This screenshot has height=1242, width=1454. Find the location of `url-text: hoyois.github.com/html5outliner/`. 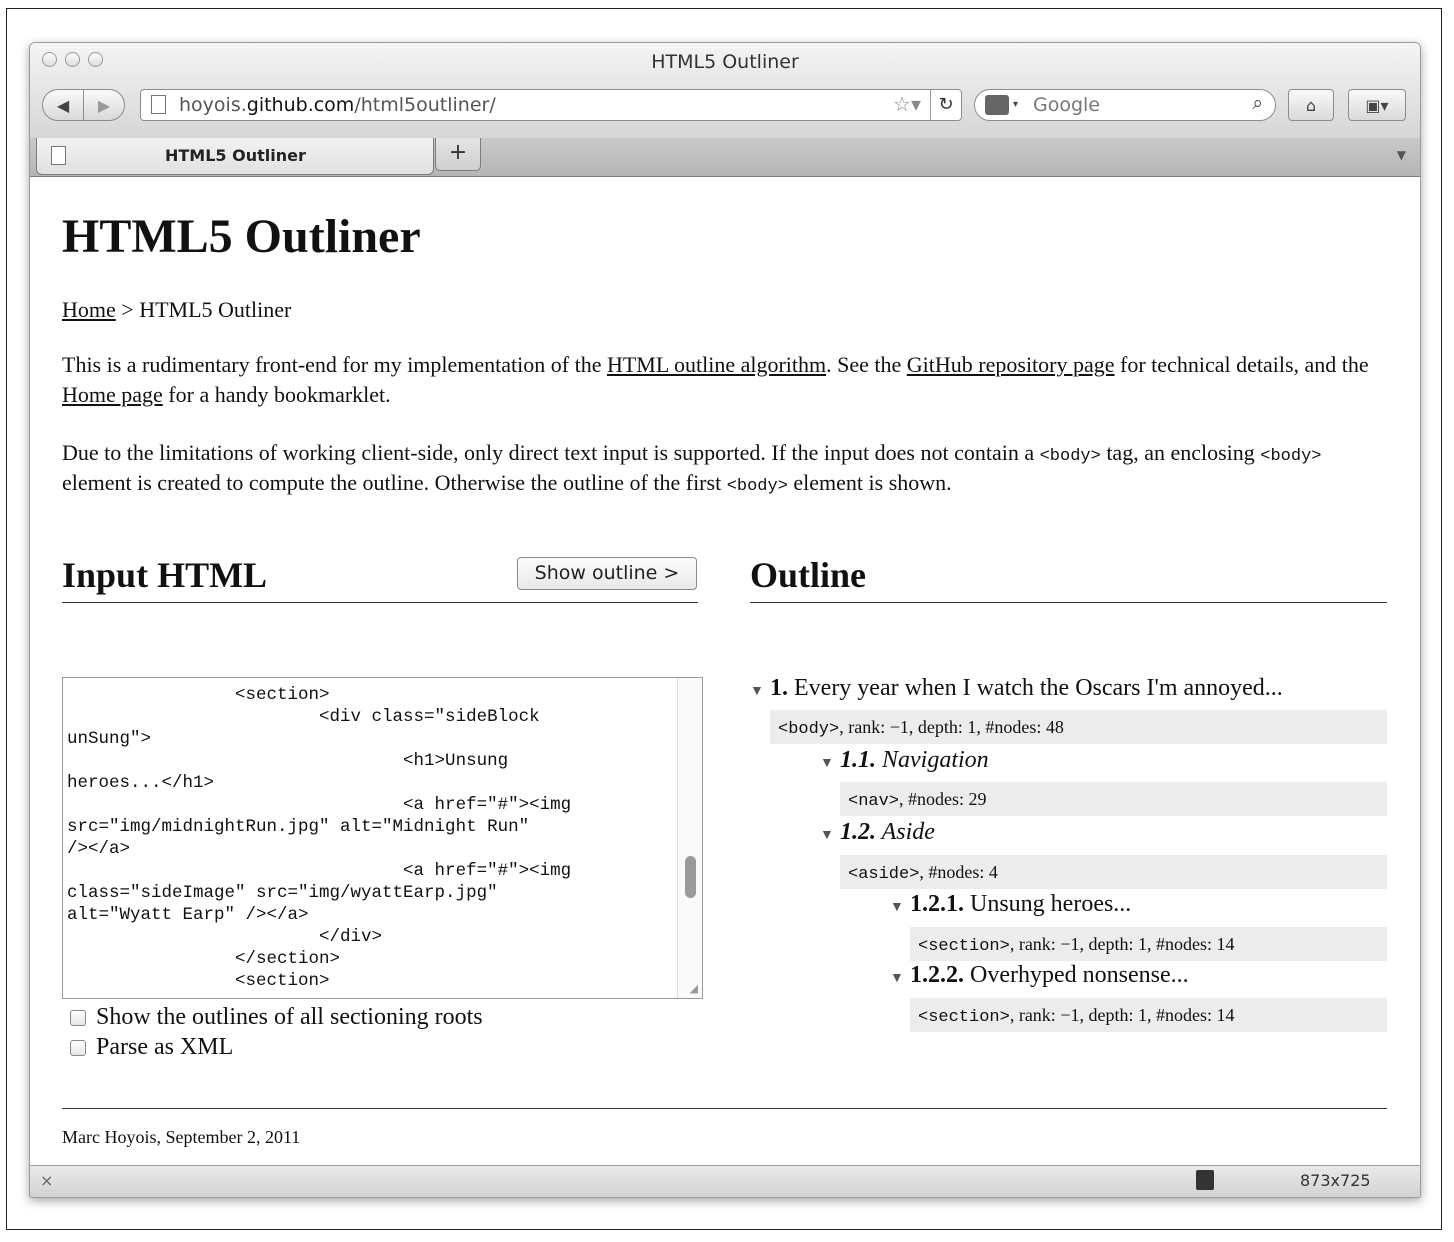

url-text: hoyois.github.com/html5outliner/ is located at coordinates (337, 105).